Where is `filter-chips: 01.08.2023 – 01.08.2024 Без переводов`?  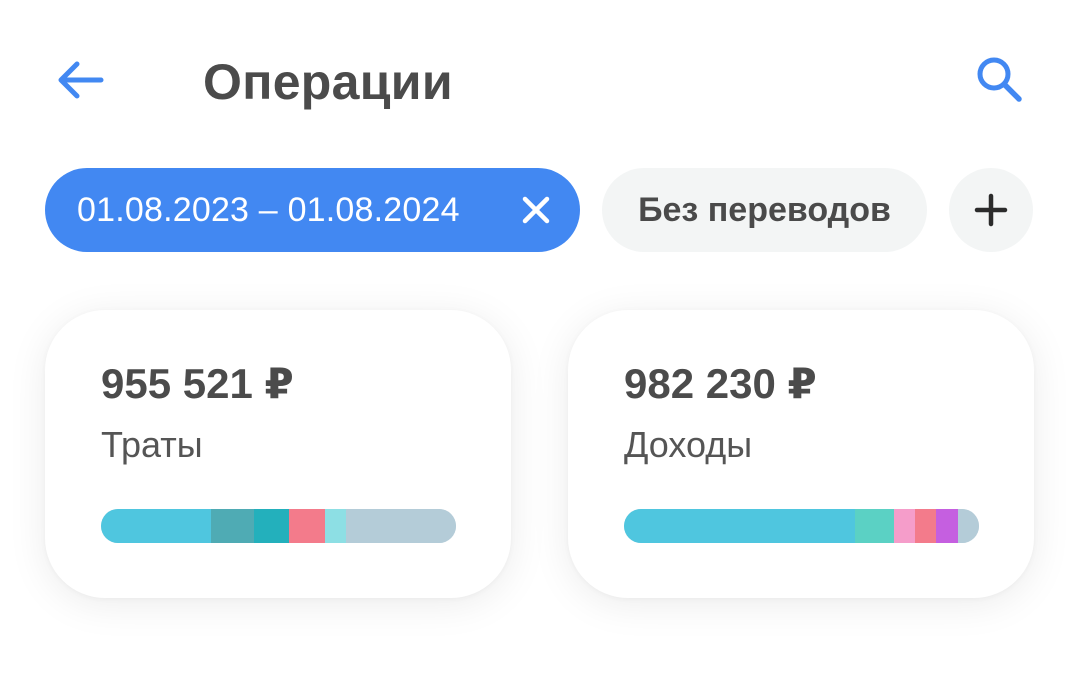
filter-chips: 01.08.2023 – 01.08.2024 Без переводов is located at coordinates (540, 211).